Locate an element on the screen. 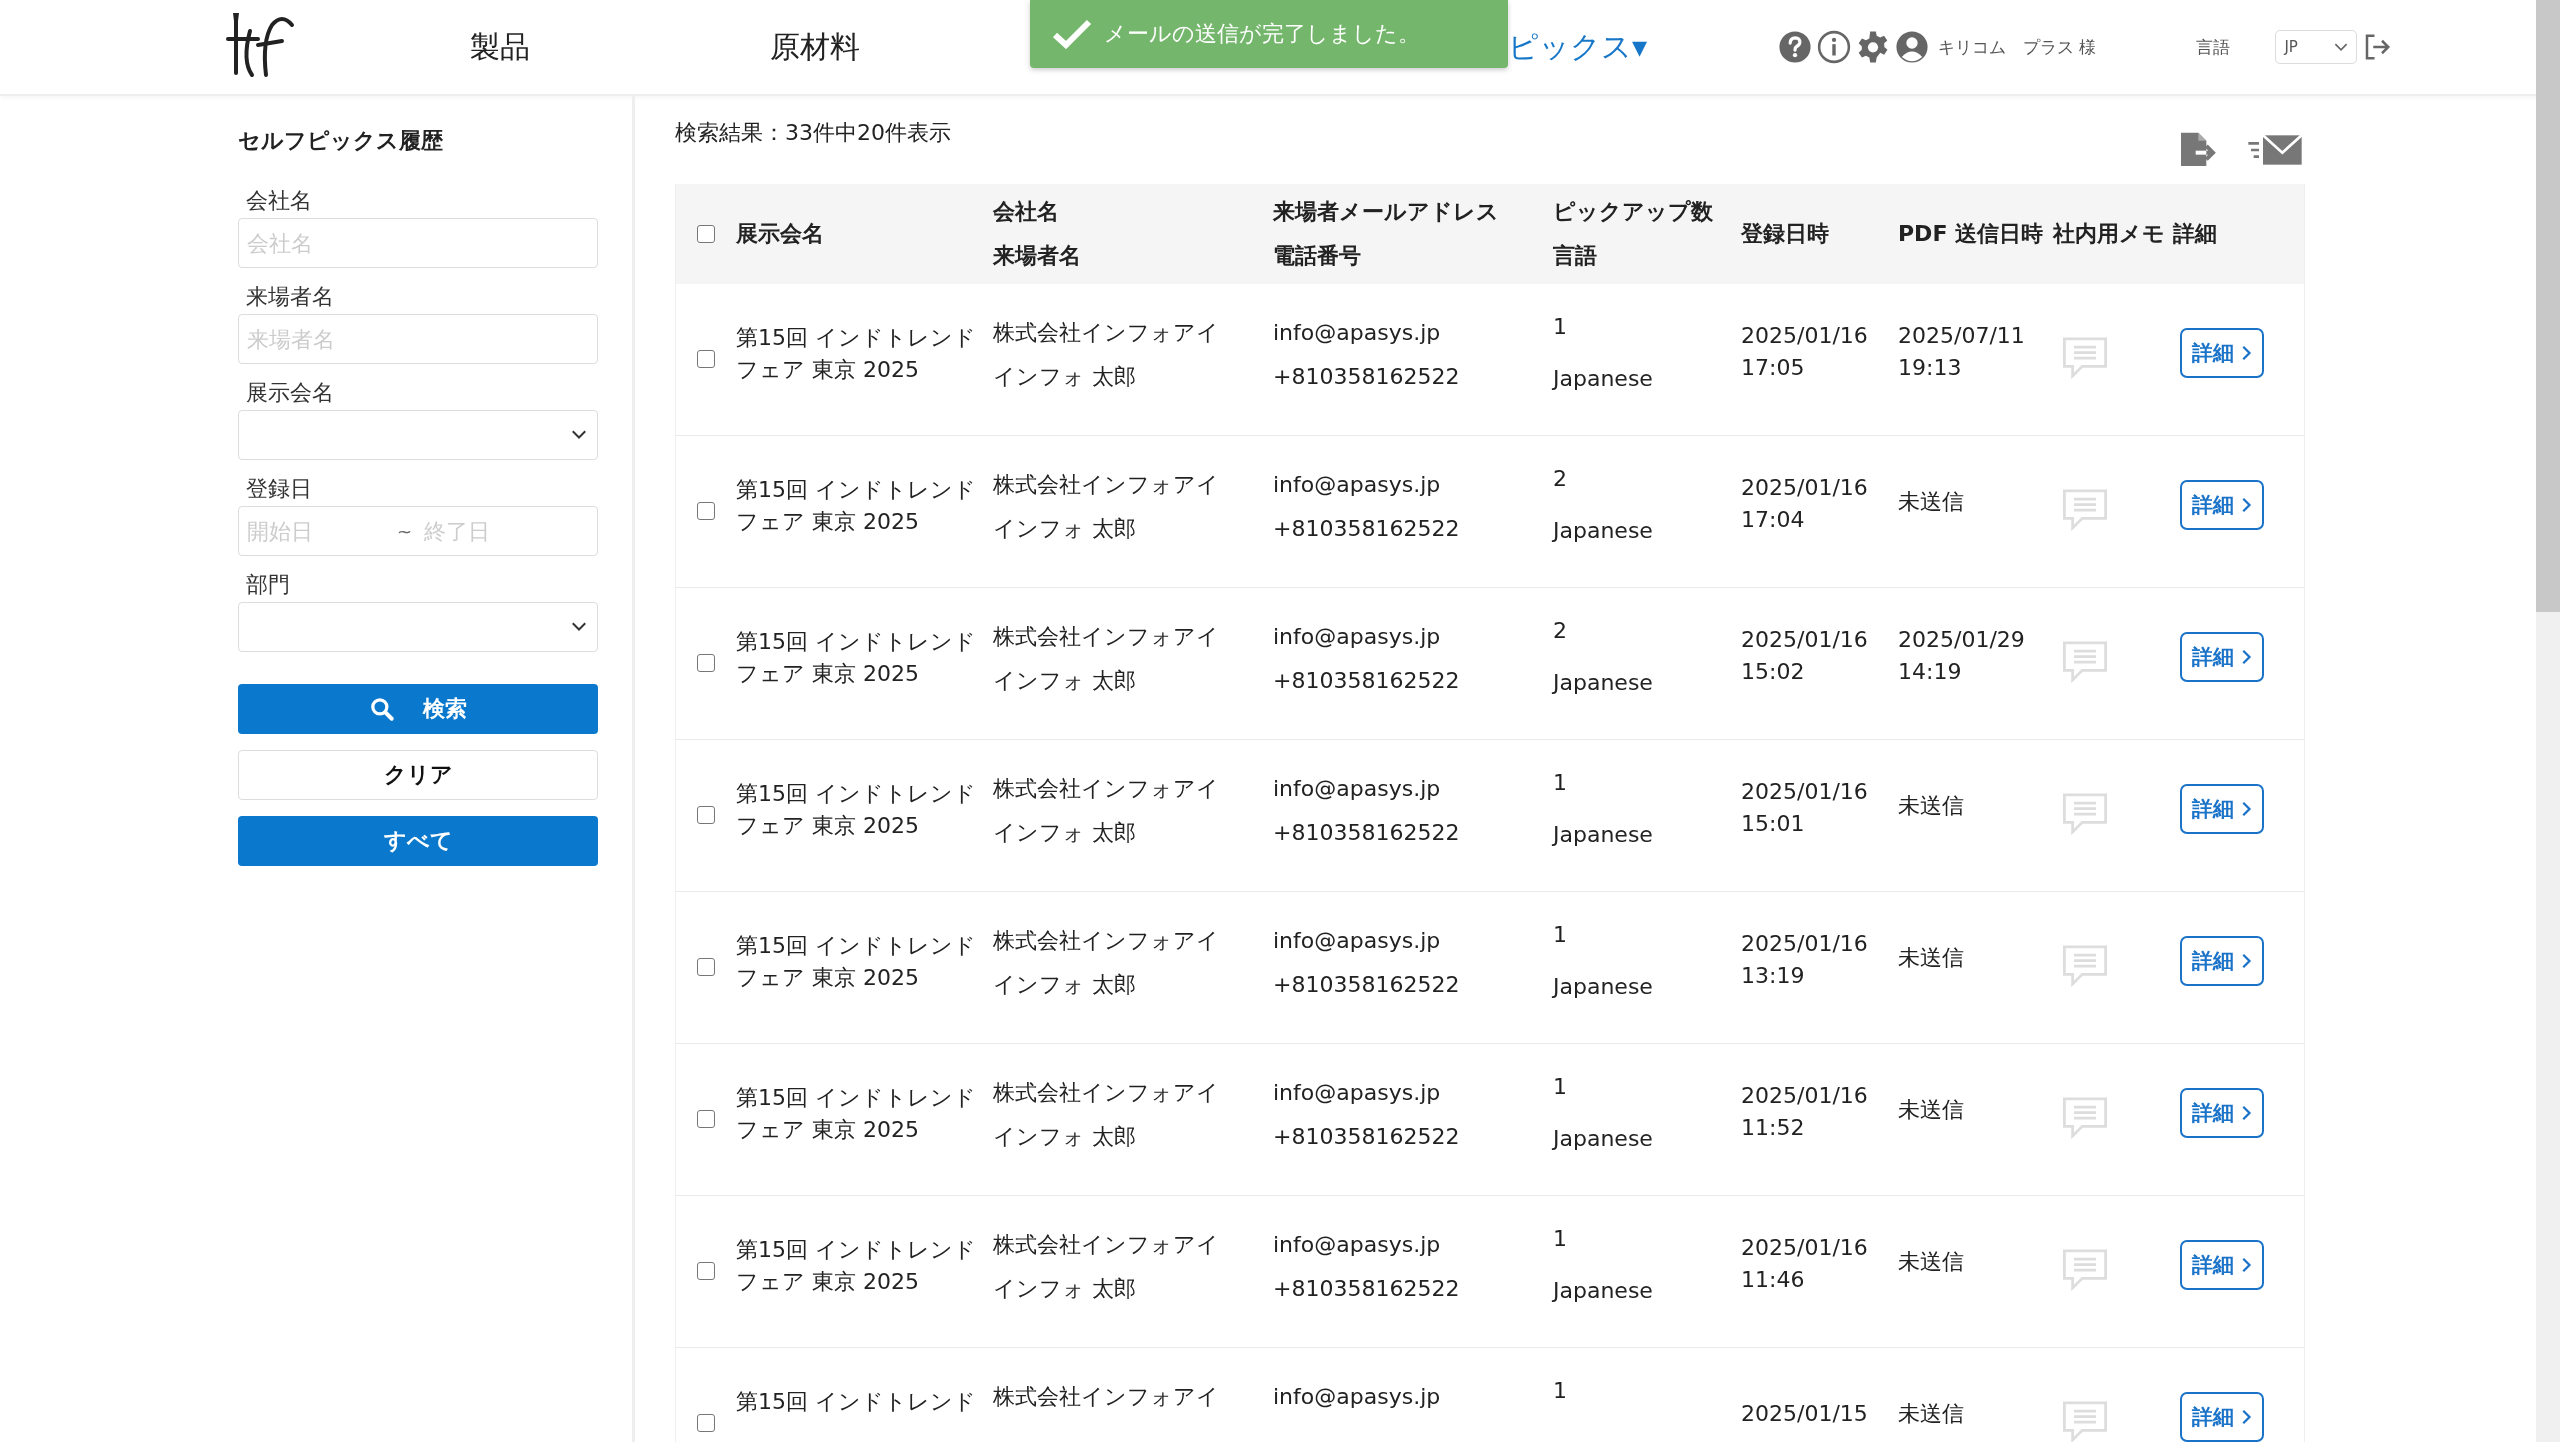 This screenshot has width=2560, height=1442. language-label: 言語 is located at coordinates (2213, 47).